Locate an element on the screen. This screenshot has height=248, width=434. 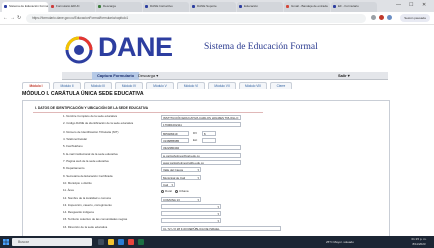
radio-label: Rural is located at coordinates (168, 191).